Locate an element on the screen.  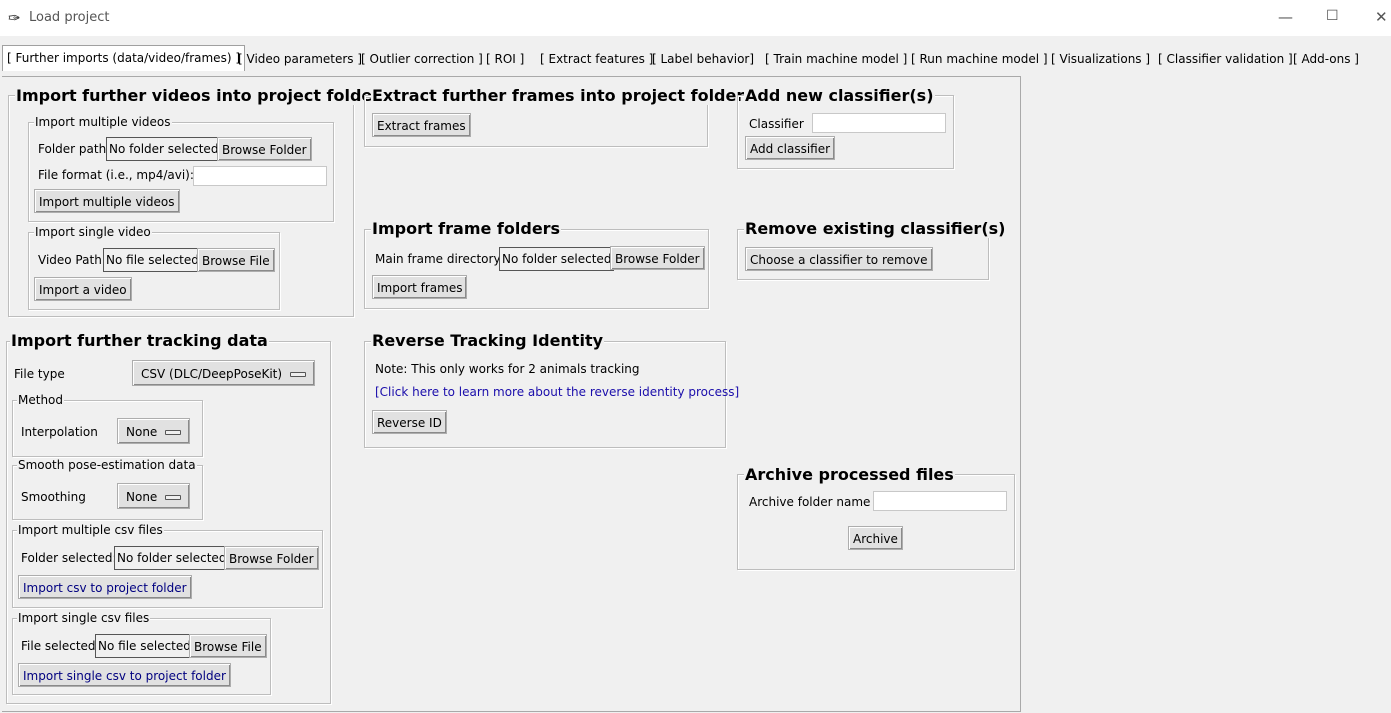
interpolation-value: None is located at coordinates (142, 432).